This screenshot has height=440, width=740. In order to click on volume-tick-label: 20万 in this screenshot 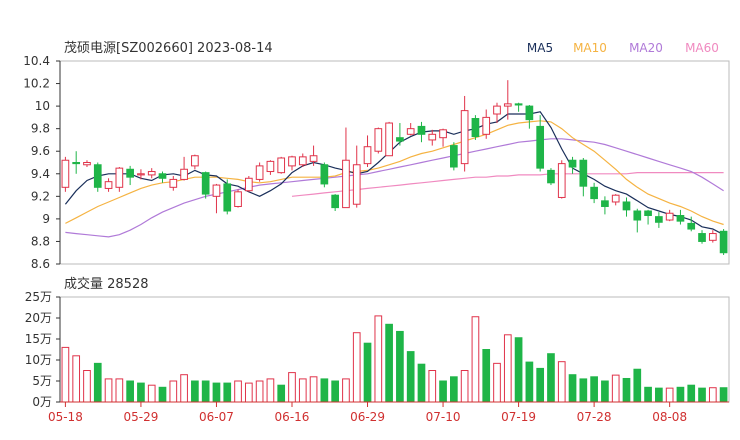, I will do `click(38, 318)`.